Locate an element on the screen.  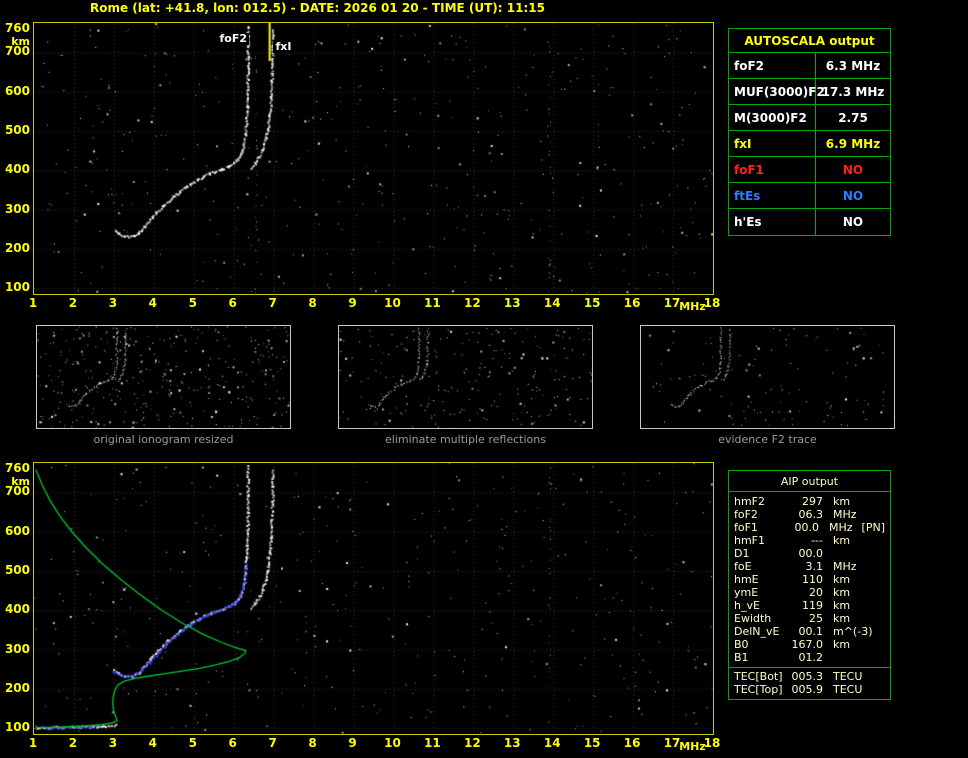
aip-row: hmF2 297 km is located at coordinates (809, 501).